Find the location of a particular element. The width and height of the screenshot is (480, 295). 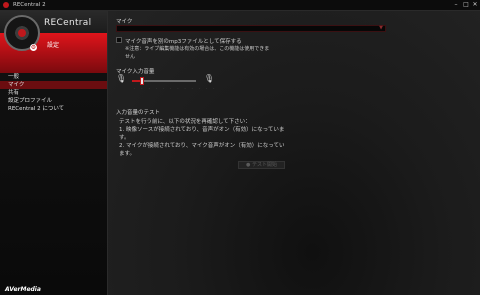

test-instructions-line5: ます。 is located at coordinates (127, 154).